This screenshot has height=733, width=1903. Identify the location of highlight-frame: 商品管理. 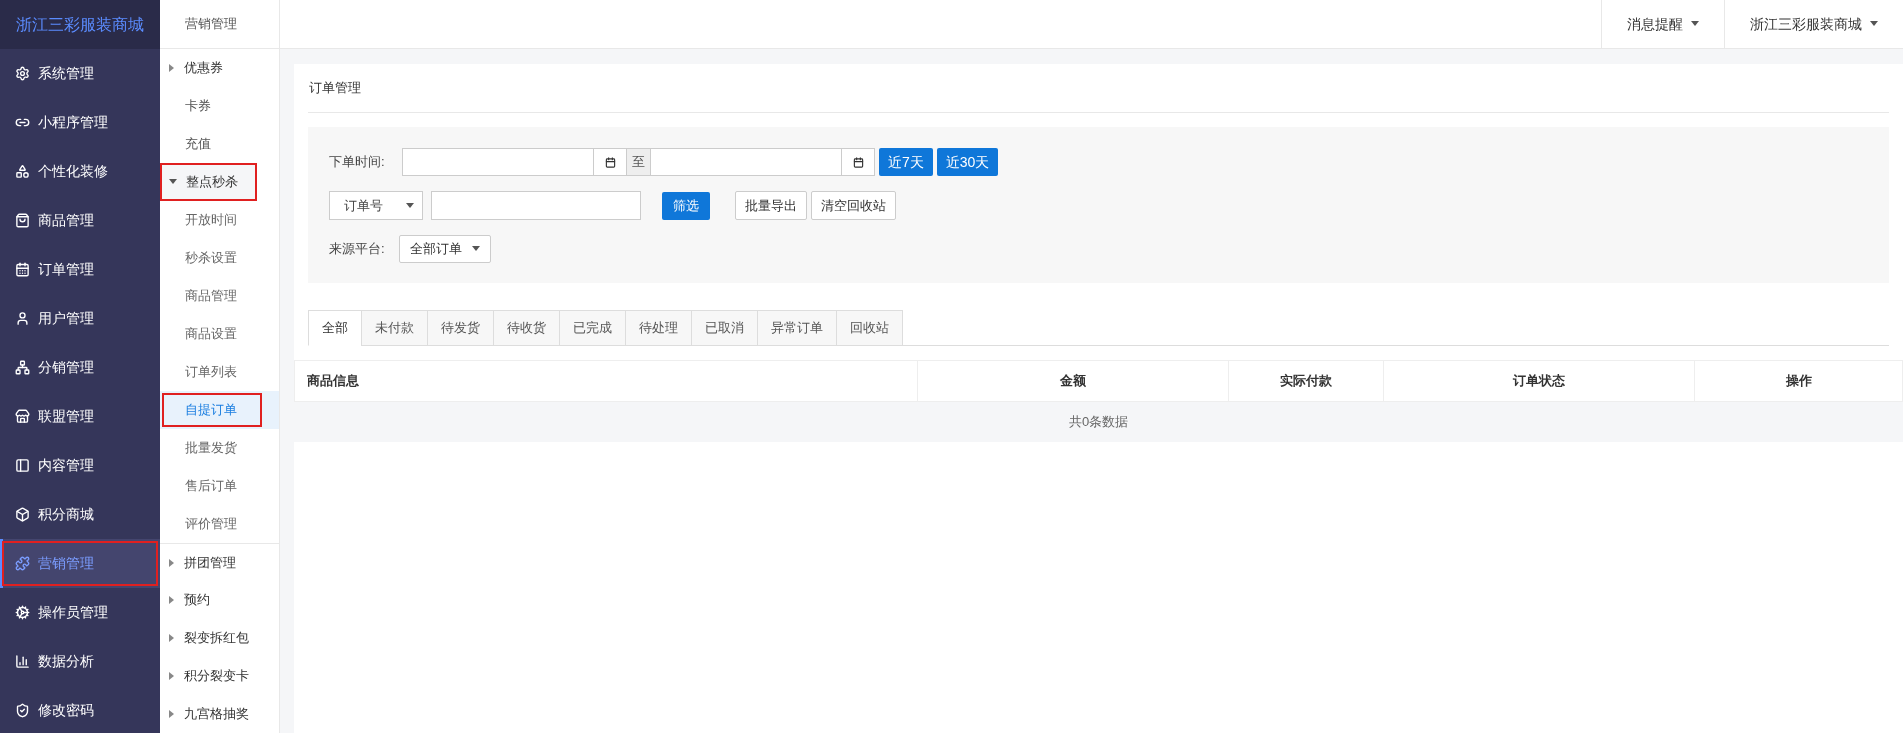
(212, 296).